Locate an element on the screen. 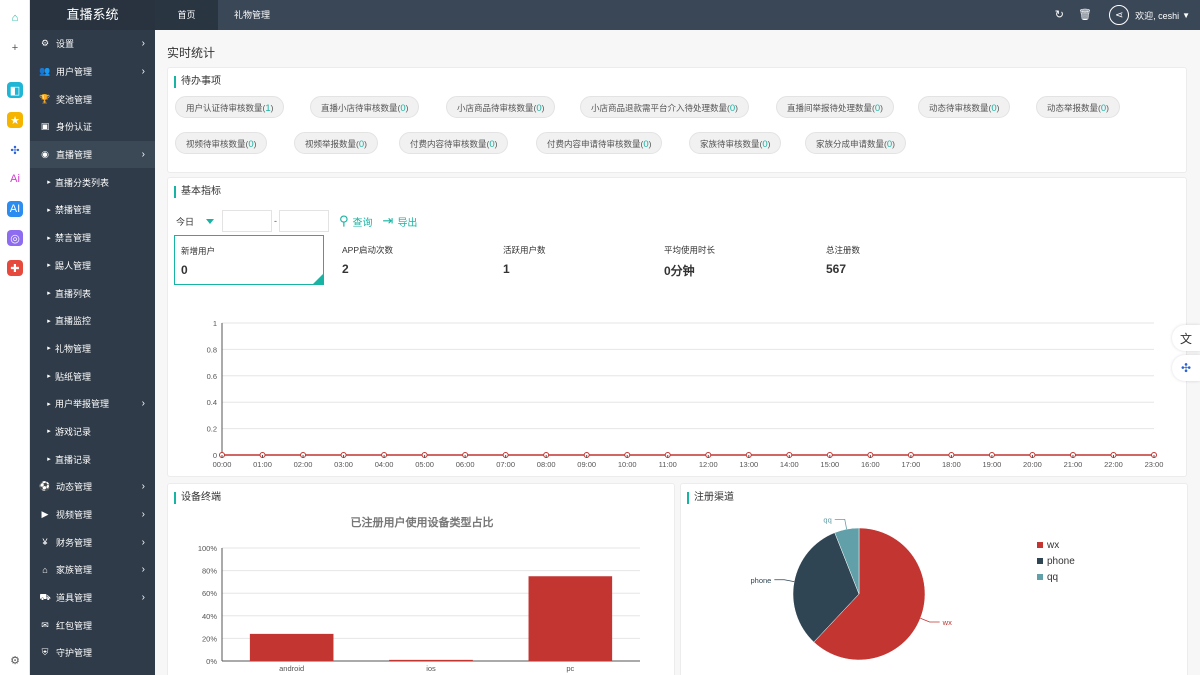  todo-pill: 用户认证待审核数量(1) is located at coordinates (230, 107).